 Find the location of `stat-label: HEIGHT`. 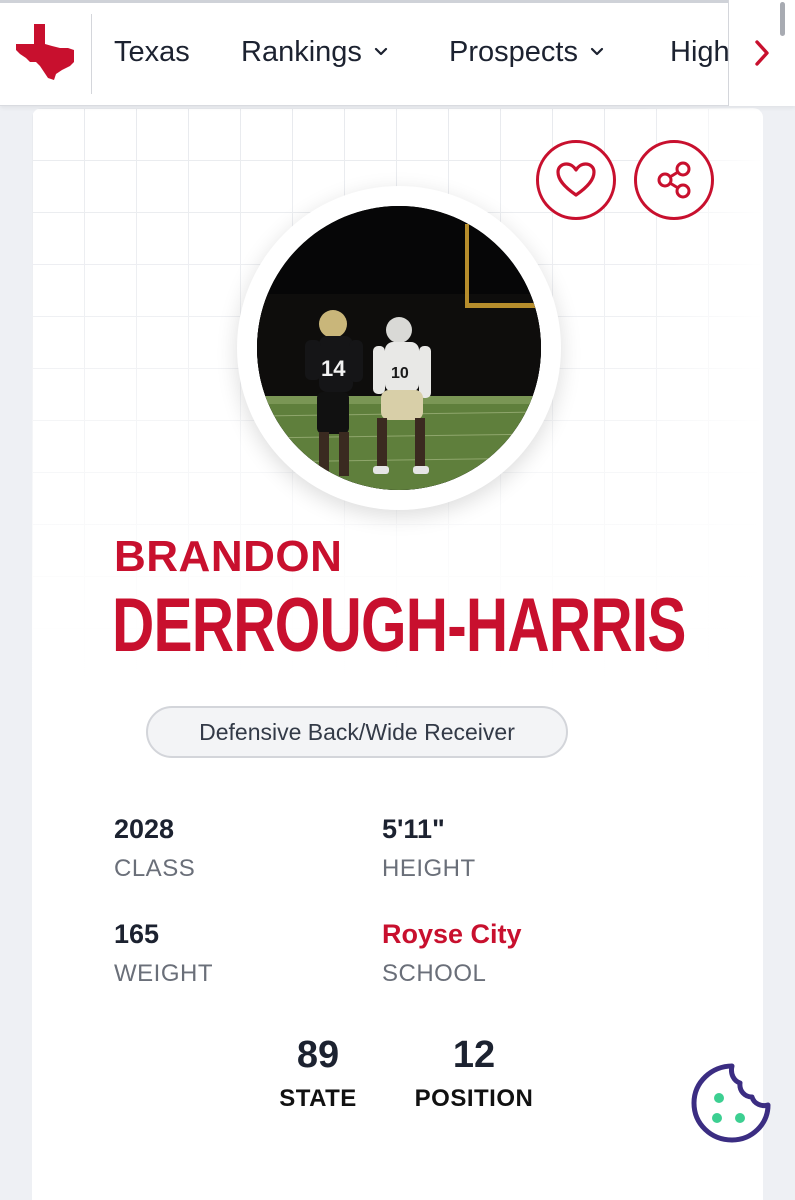

stat-label: HEIGHT is located at coordinates (429, 868).